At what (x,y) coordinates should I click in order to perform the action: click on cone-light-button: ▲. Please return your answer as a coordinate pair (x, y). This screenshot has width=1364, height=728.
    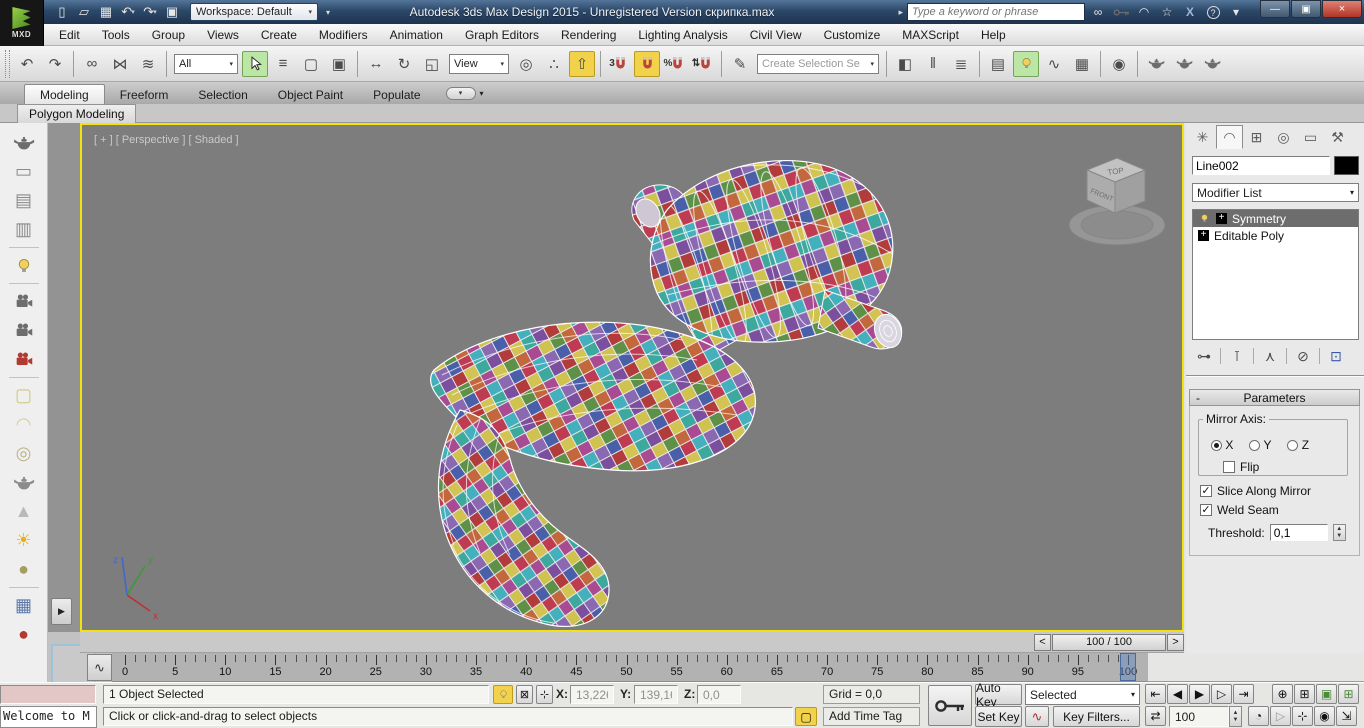
    Looking at the image, I should click on (24, 511).